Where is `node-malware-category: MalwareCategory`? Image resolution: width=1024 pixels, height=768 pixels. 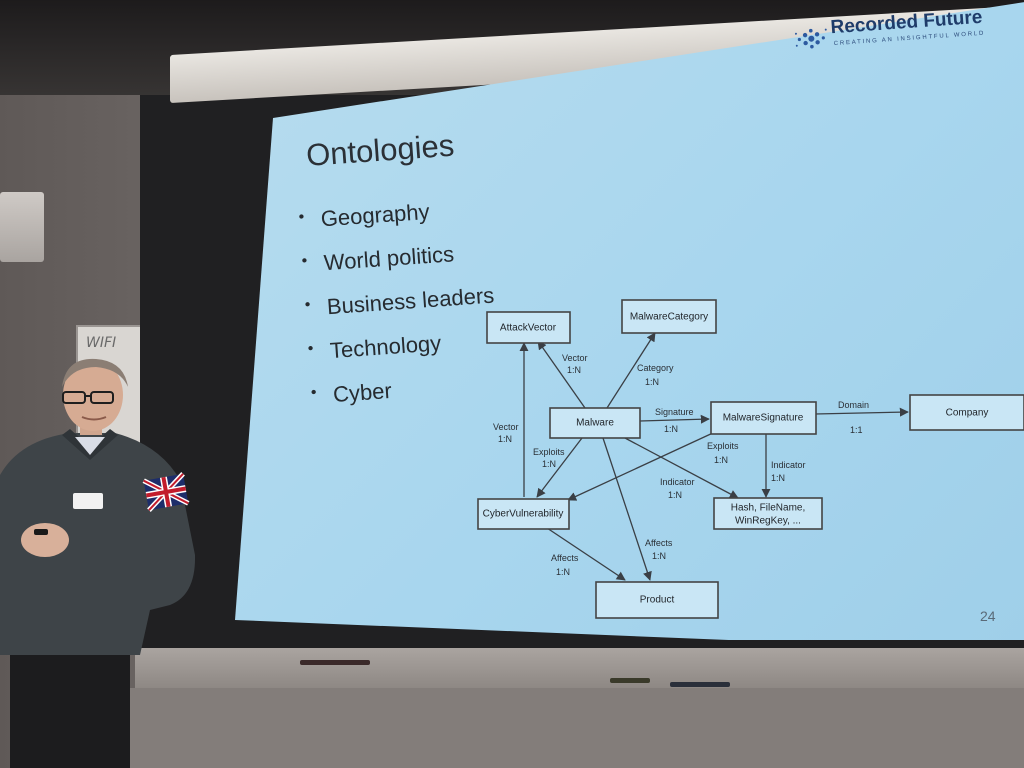 node-malware-category: MalwareCategory is located at coordinates (669, 316).